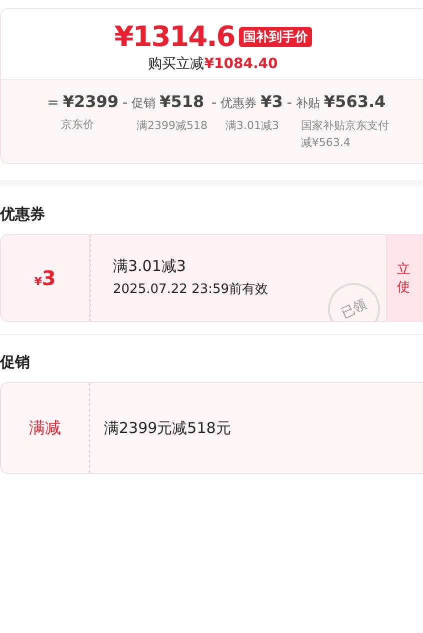  What do you see at coordinates (144, 103) in the screenshot?
I see `breakdown-label: 促销` at bounding box center [144, 103].